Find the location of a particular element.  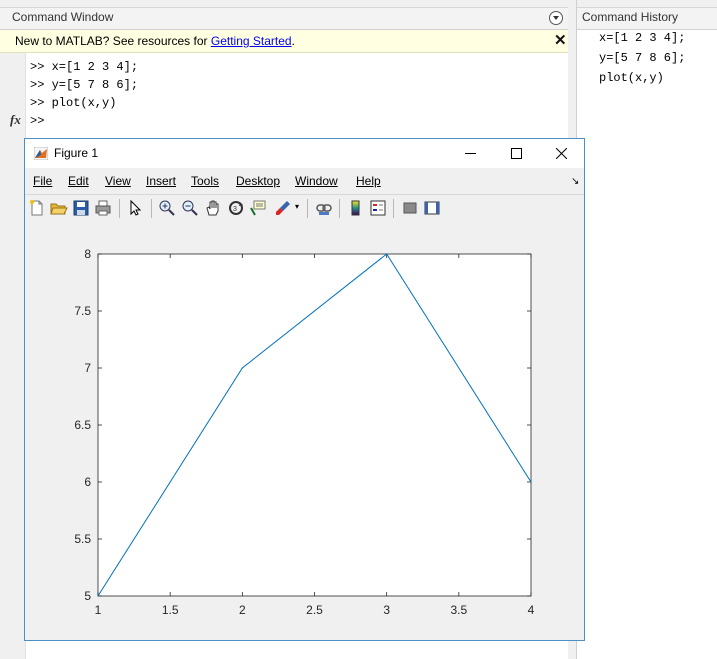

command-gutter is located at coordinates (13, 356).